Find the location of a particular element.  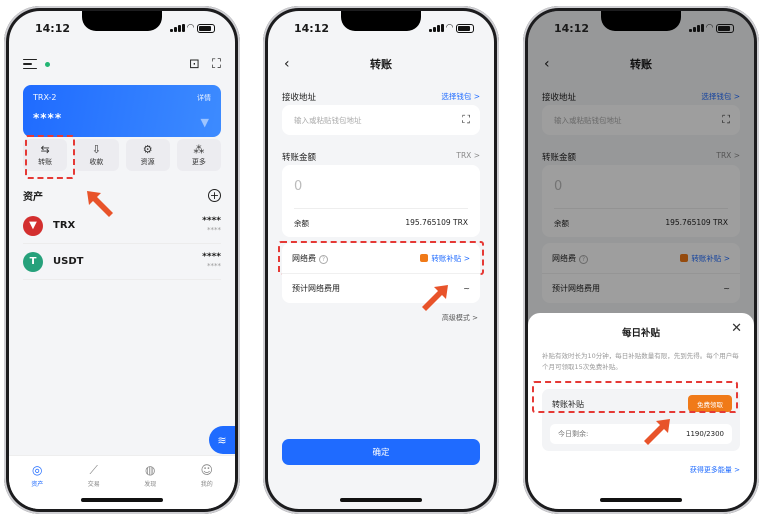

select-wallet-link: 选择钱包 > is located at coordinates (460, 97).